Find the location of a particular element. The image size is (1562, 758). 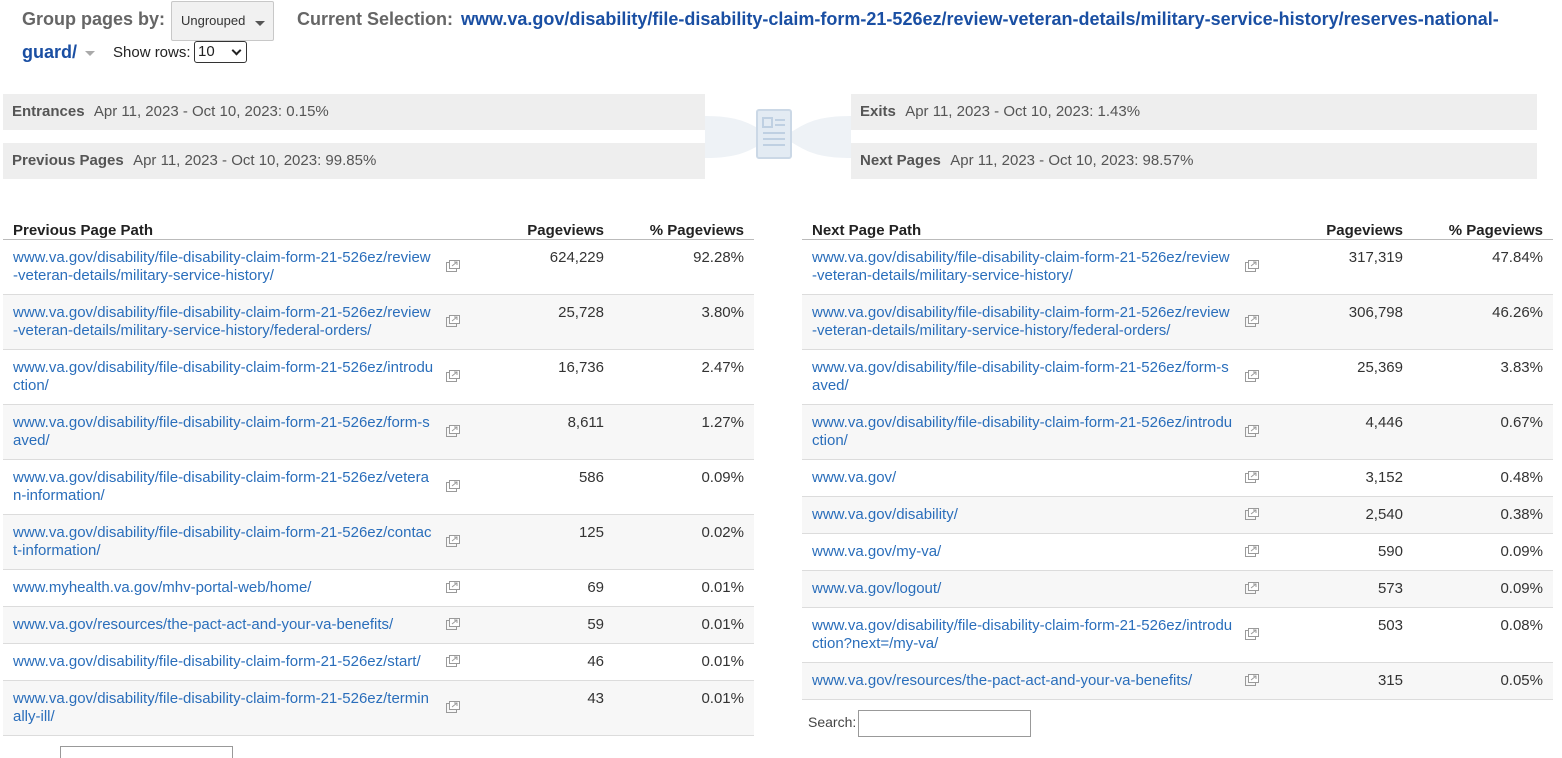

pageviews-cell: 43 is located at coordinates (542, 708).